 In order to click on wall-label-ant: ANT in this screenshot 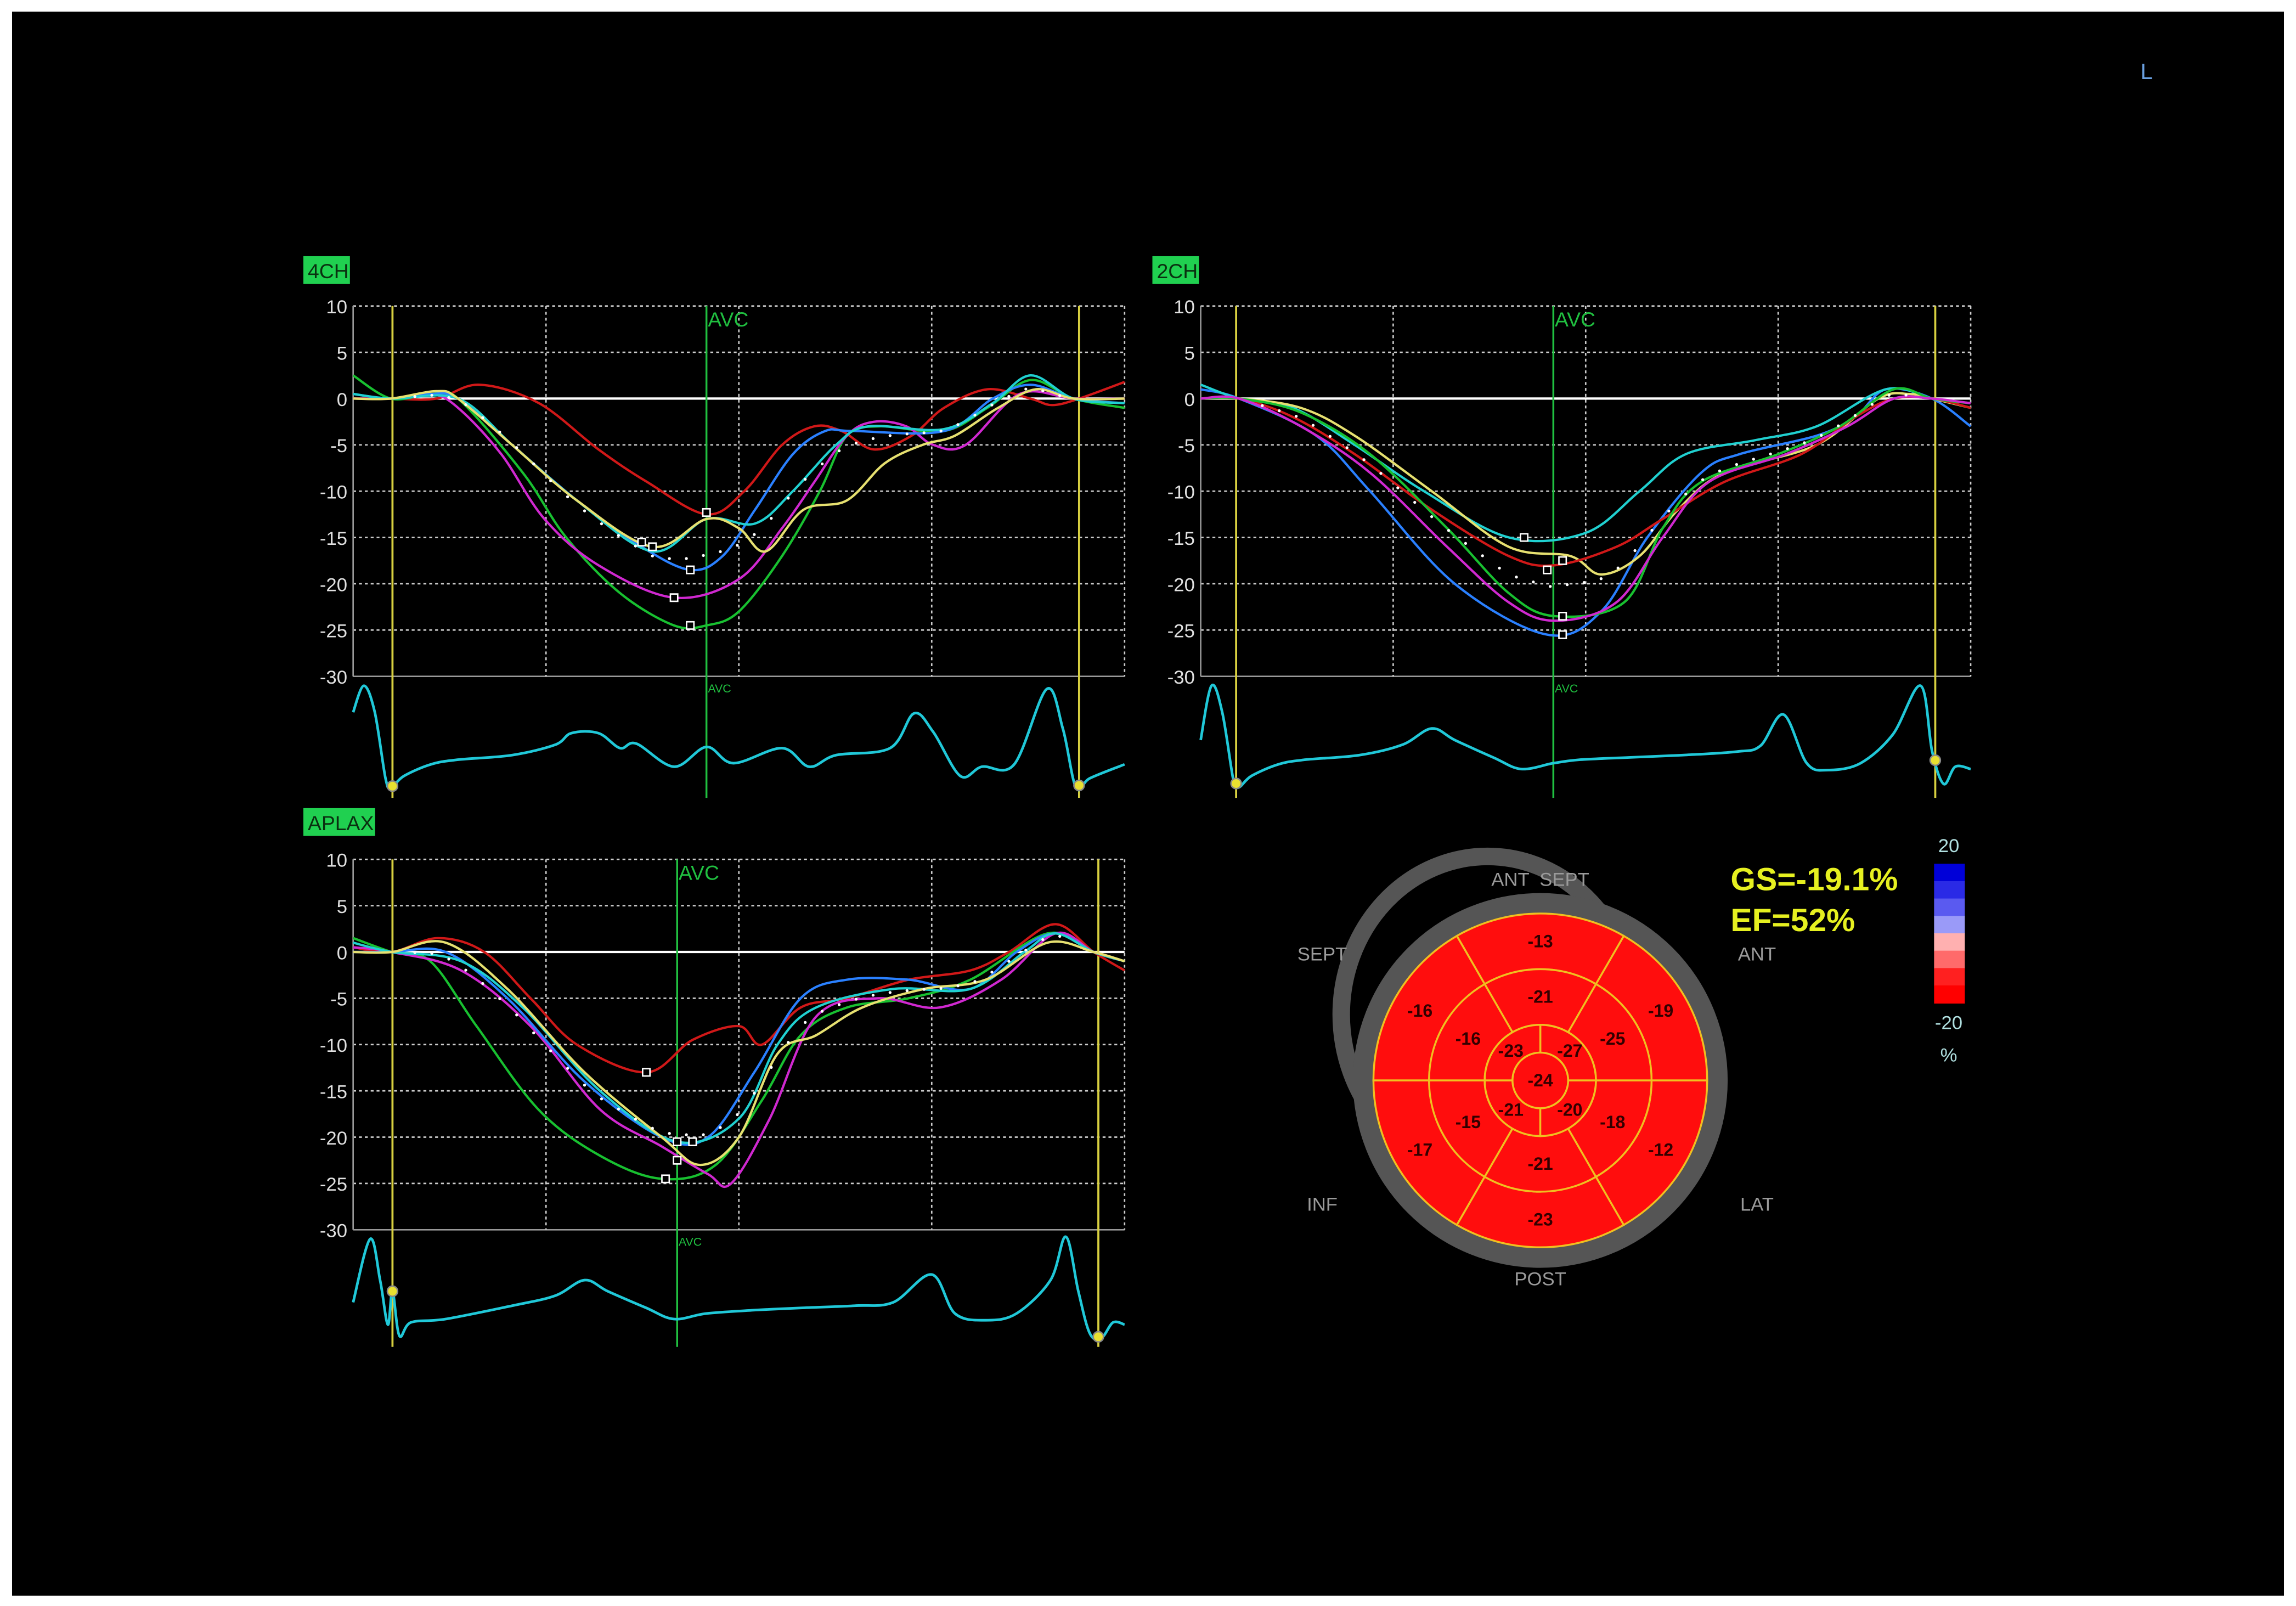, I will do `click(1757, 954)`.